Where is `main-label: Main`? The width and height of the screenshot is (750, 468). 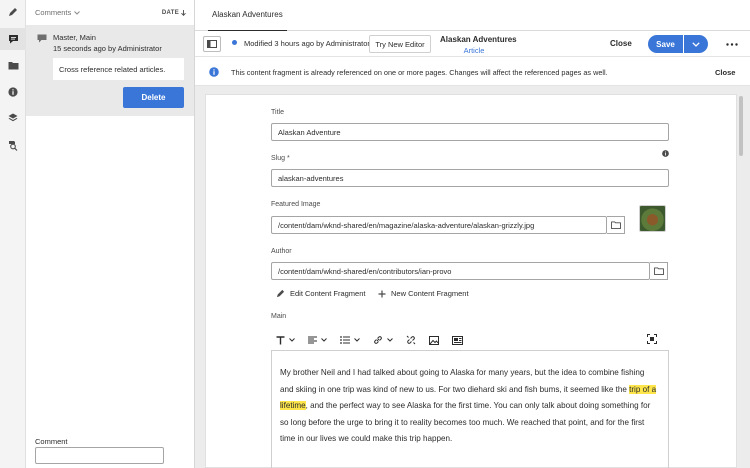 main-label: Main is located at coordinates (279, 316).